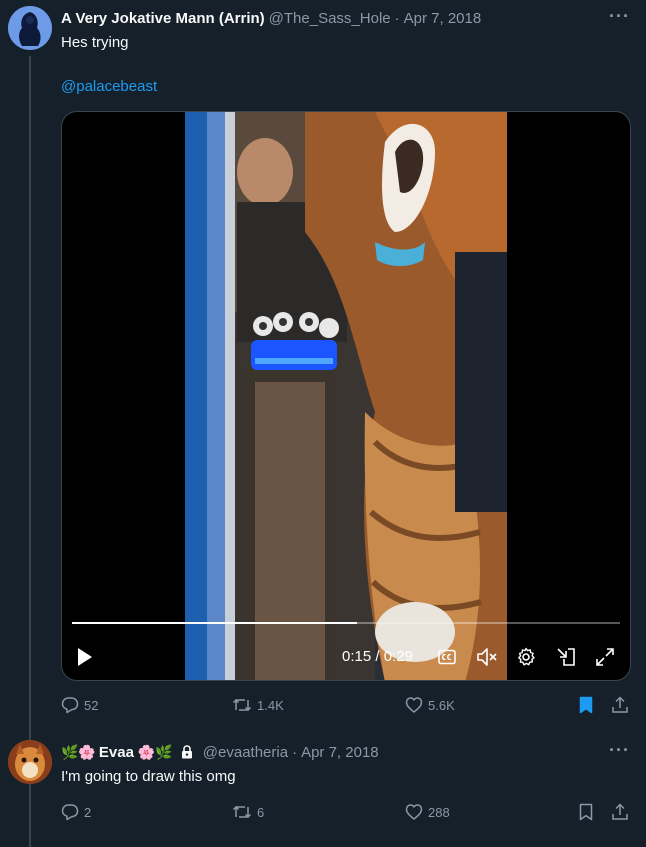 This screenshot has height=847, width=646. I want to click on reply-avatar, so click(30, 762).